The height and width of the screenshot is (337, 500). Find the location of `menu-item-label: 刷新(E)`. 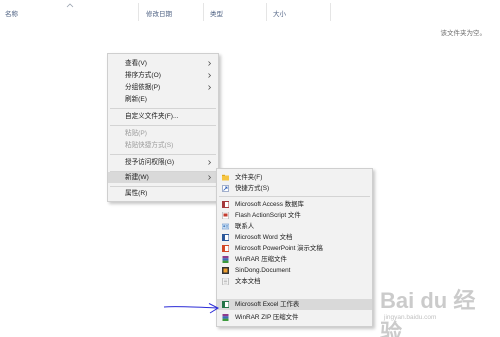

menu-item-label: 刷新(E) is located at coordinates (136, 99).